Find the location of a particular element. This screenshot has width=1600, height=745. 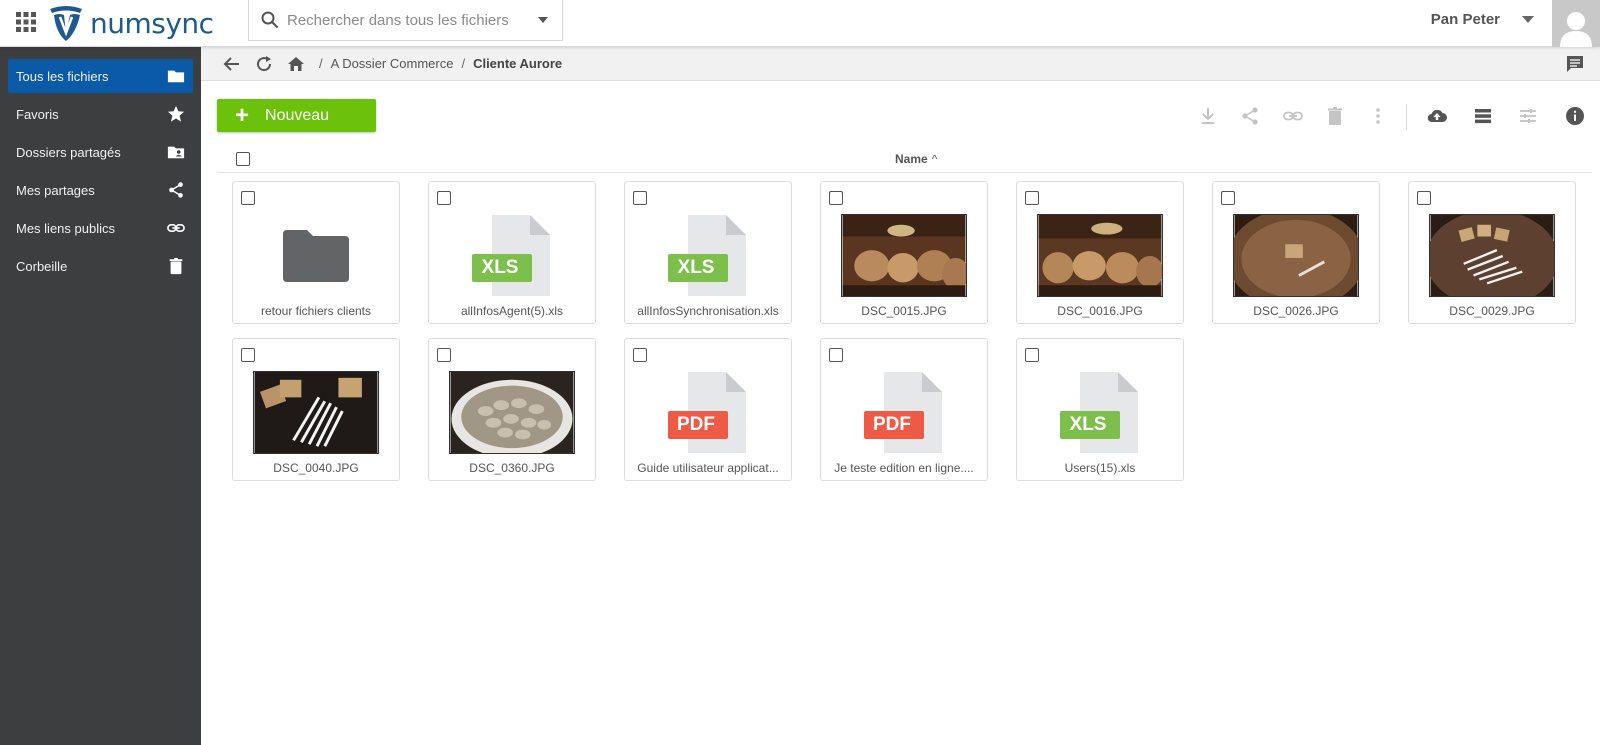

file-name: DSC_0015.JPG is located at coordinates (904, 311).